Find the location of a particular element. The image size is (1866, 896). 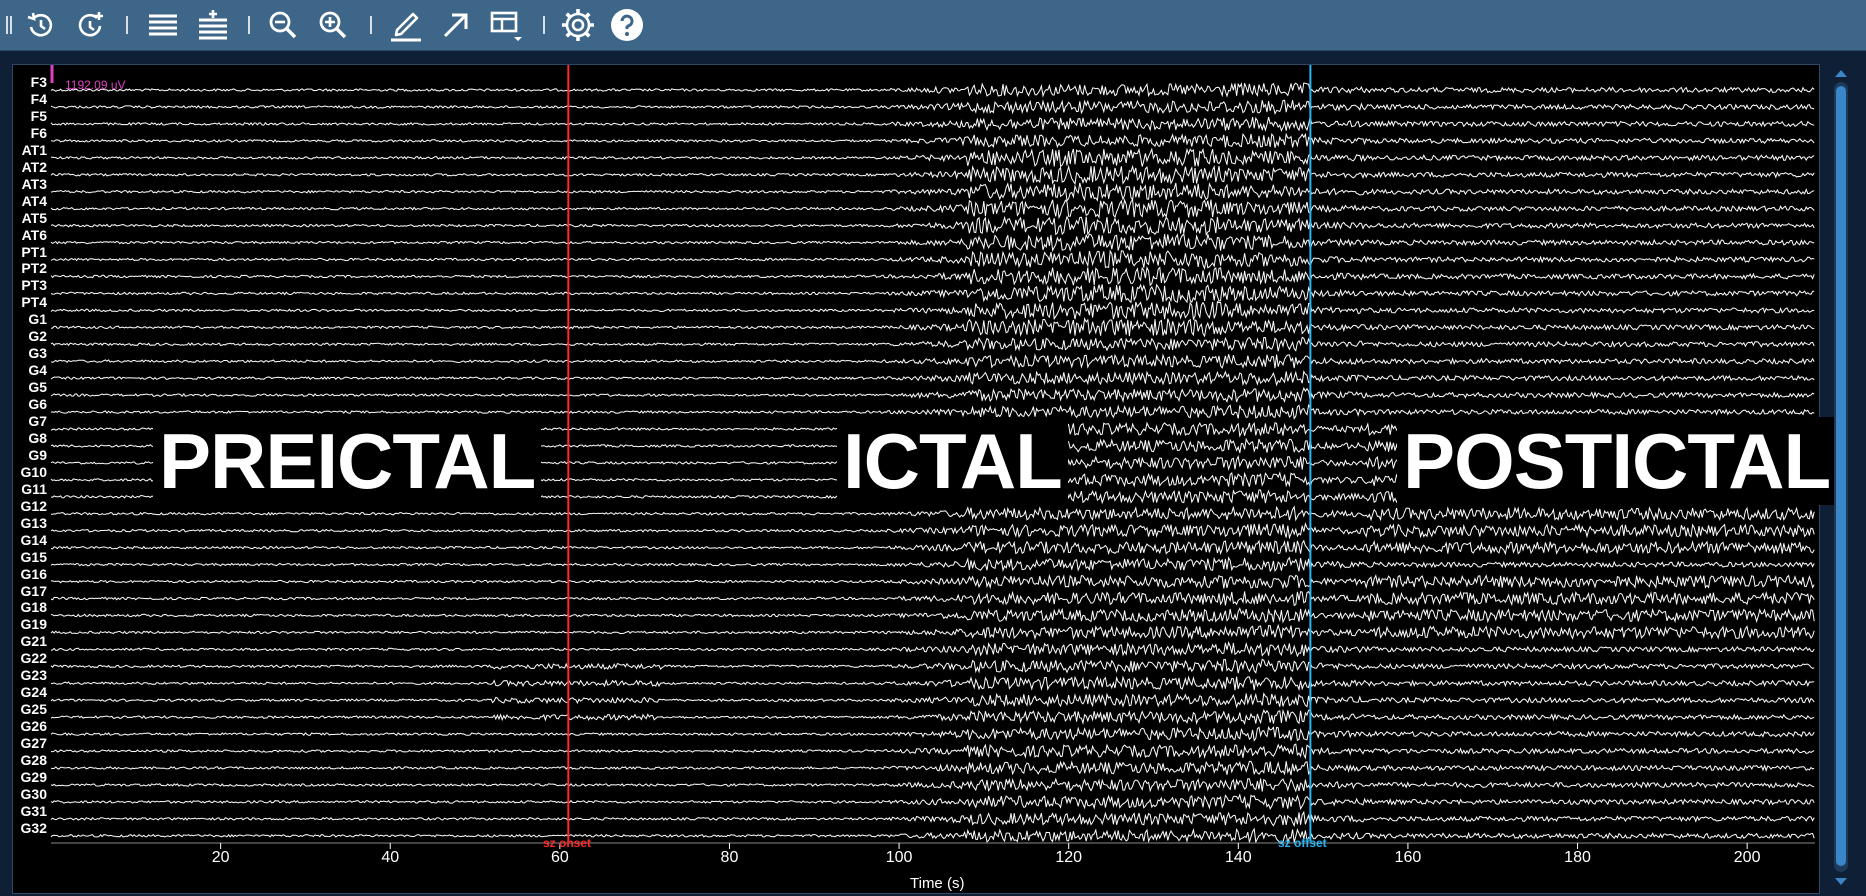

scroll-up-arrow-icon is located at coordinates (1841, 73).